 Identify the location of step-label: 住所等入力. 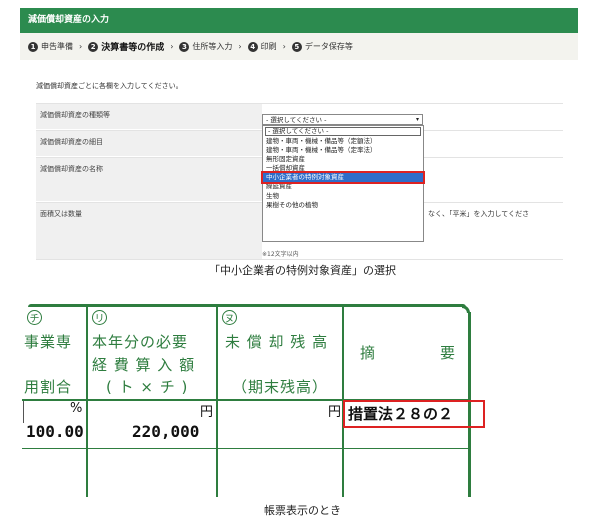
(212, 46).